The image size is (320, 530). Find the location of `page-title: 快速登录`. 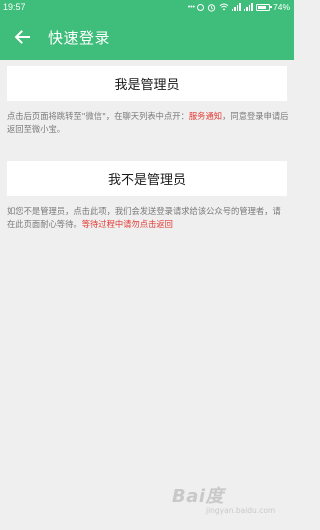

page-title: 快速登录 is located at coordinates (79, 37).